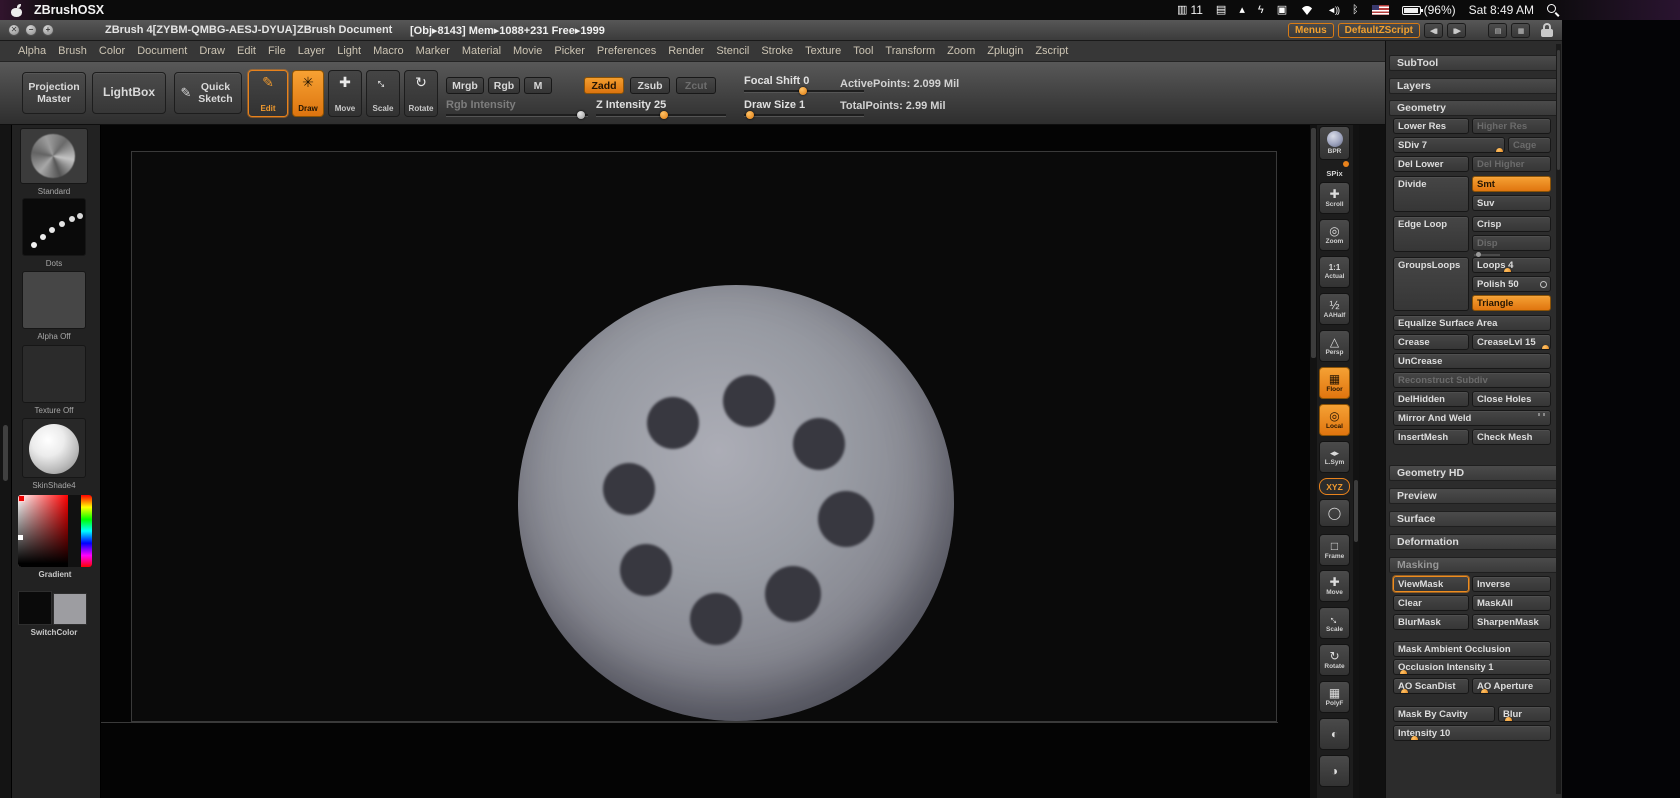 The height and width of the screenshot is (798, 1680). Describe the element at coordinates (1472, 649) in the screenshot. I see `mask-ambient-occlusion-button: Mask Ambient Occlusion` at that location.